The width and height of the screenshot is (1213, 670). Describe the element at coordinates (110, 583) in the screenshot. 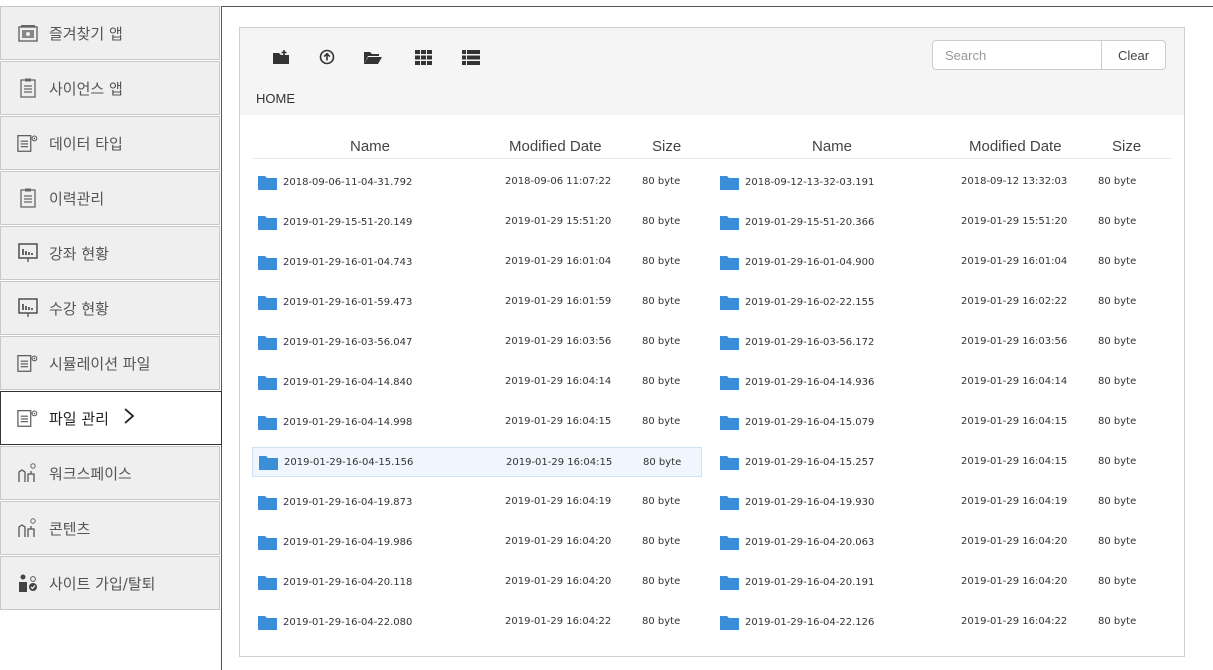

I see `sidebar-item: 사이트 가입/탈퇴` at that location.